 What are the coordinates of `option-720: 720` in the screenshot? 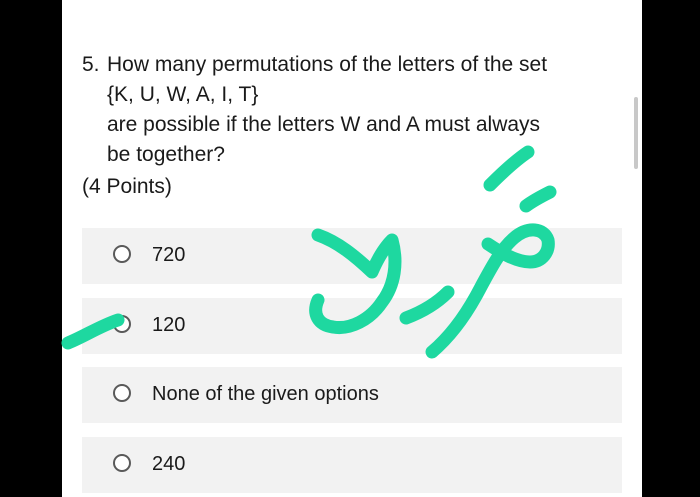 It's located at (352, 256).